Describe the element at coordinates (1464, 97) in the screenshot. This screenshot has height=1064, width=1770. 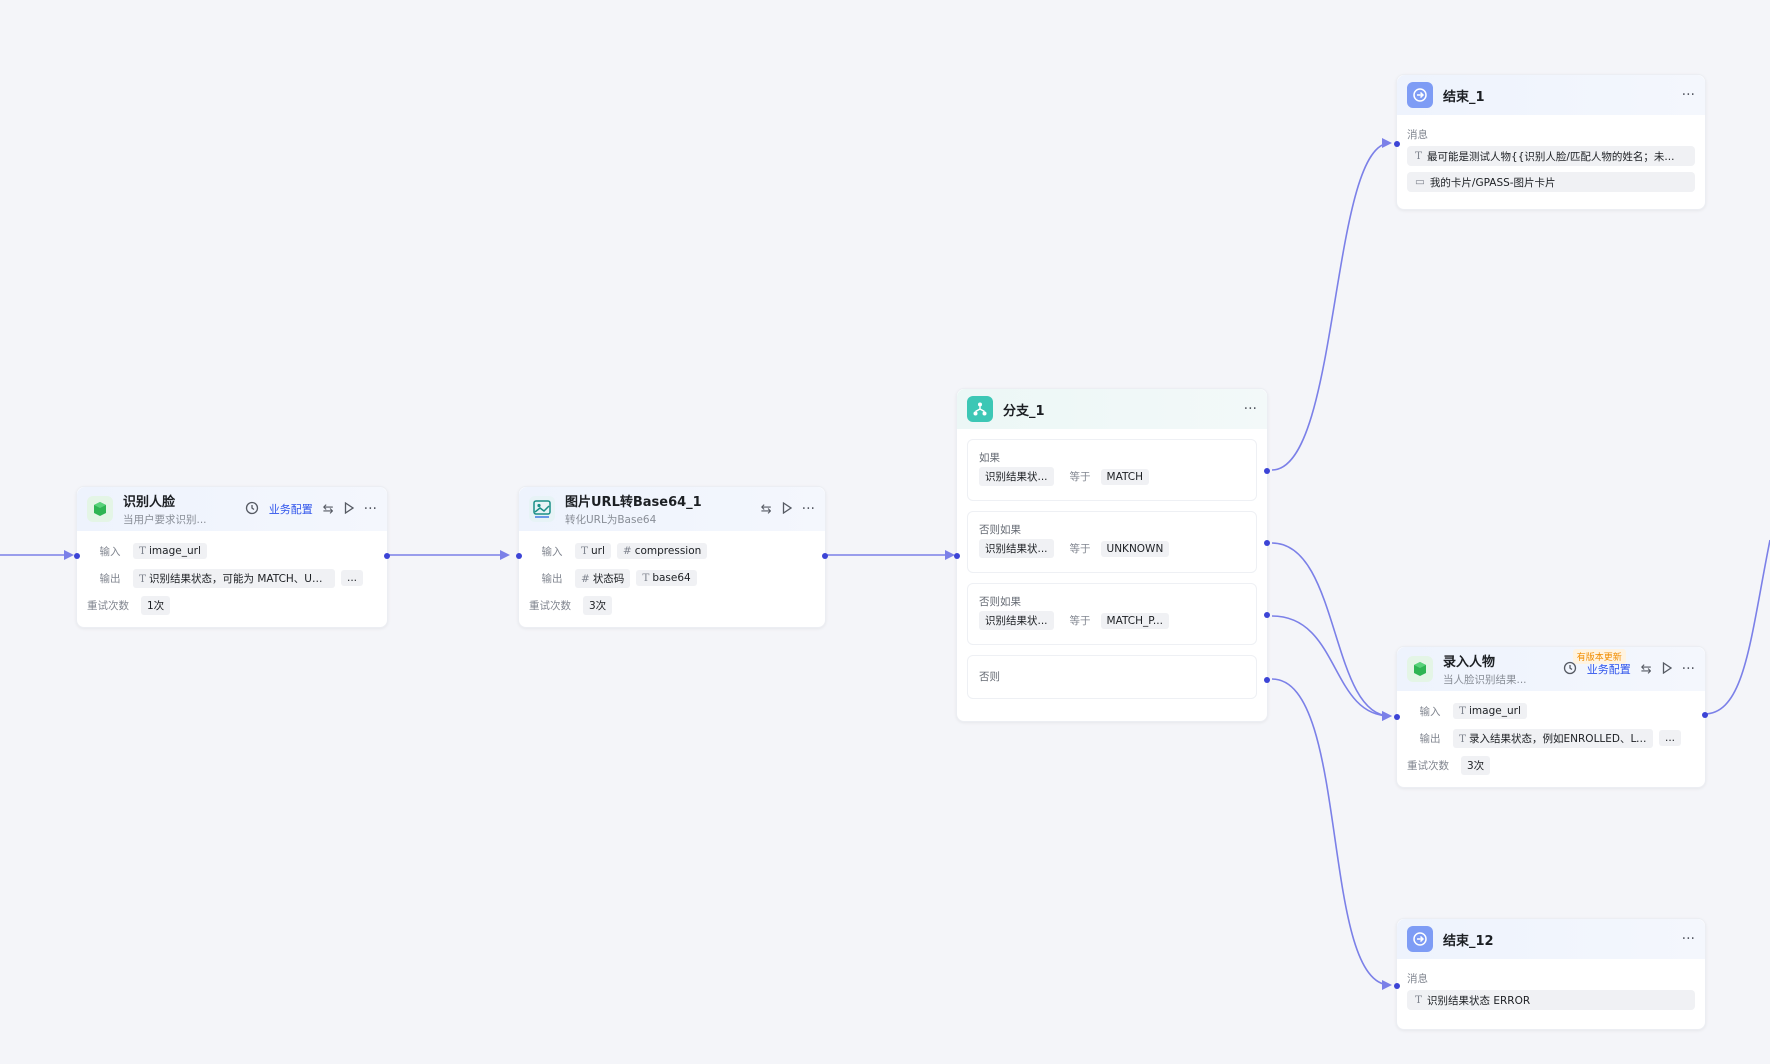
I see `node-title: 结束_1` at that location.